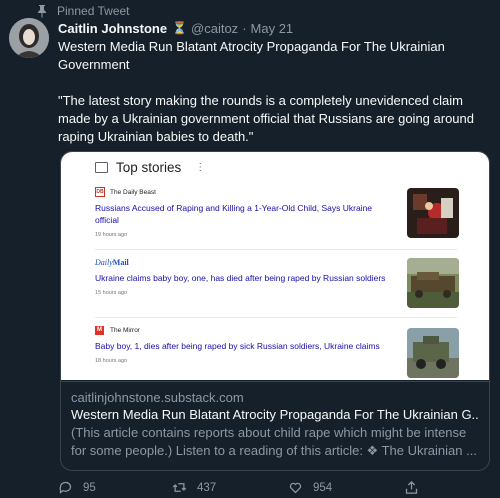  What do you see at coordinates (112, 28) in the screenshot?
I see `author-name: Caitlin Johnstone` at bounding box center [112, 28].